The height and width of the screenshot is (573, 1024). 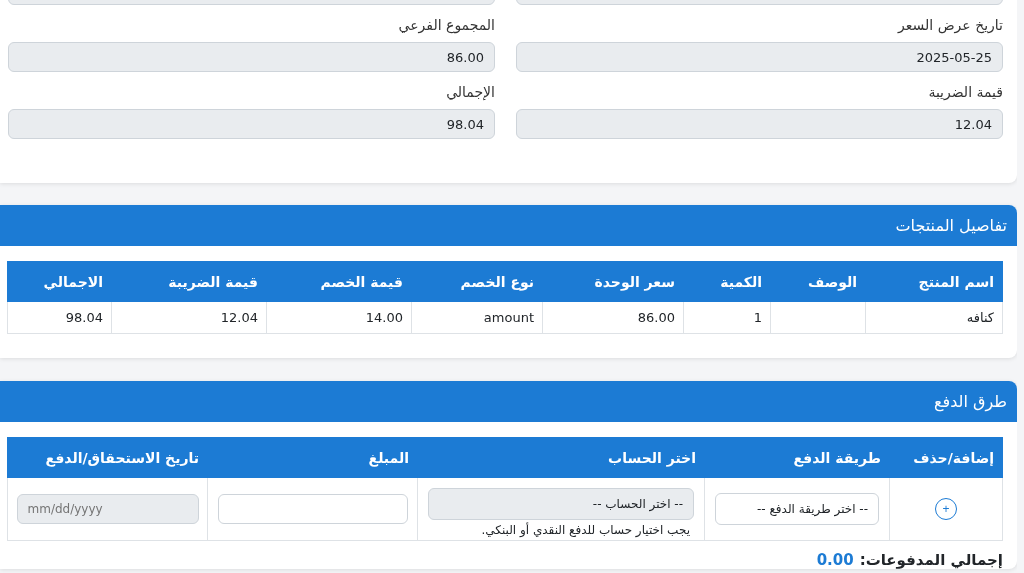 I want to click on table-cell: 14.00, so click(x=339, y=317).